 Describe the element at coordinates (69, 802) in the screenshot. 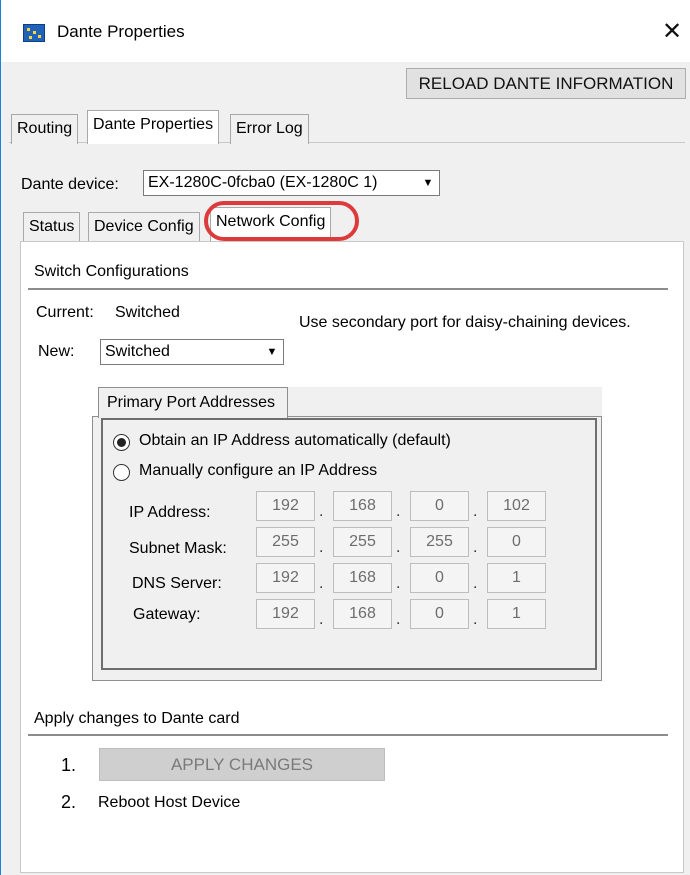

I see `step-2-number: 2.` at that location.